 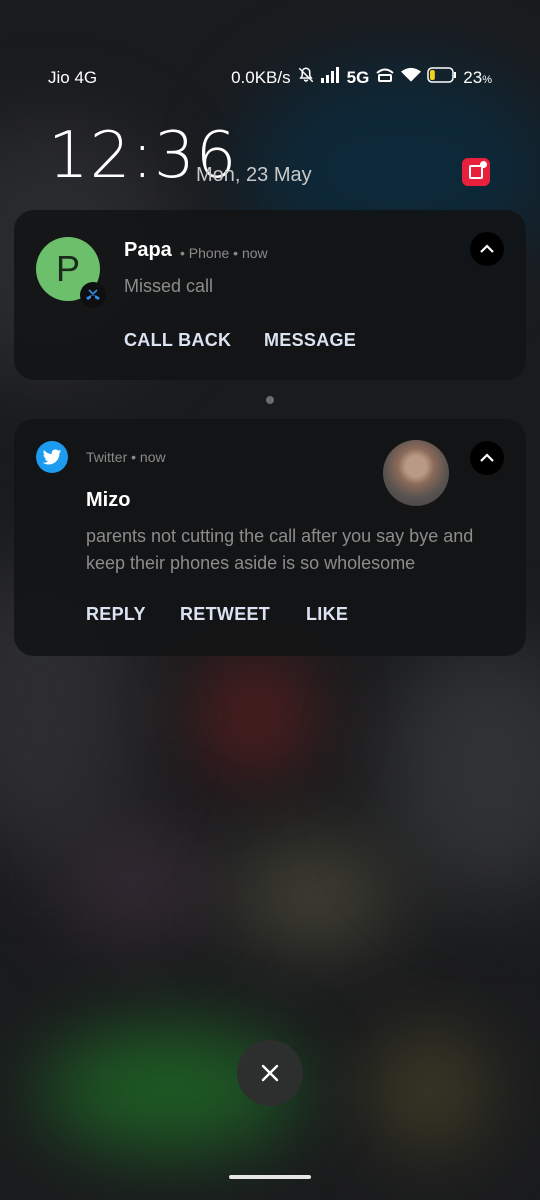 What do you see at coordinates (358, 77) in the screenshot?
I see `network-type: 5G` at bounding box center [358, 77].